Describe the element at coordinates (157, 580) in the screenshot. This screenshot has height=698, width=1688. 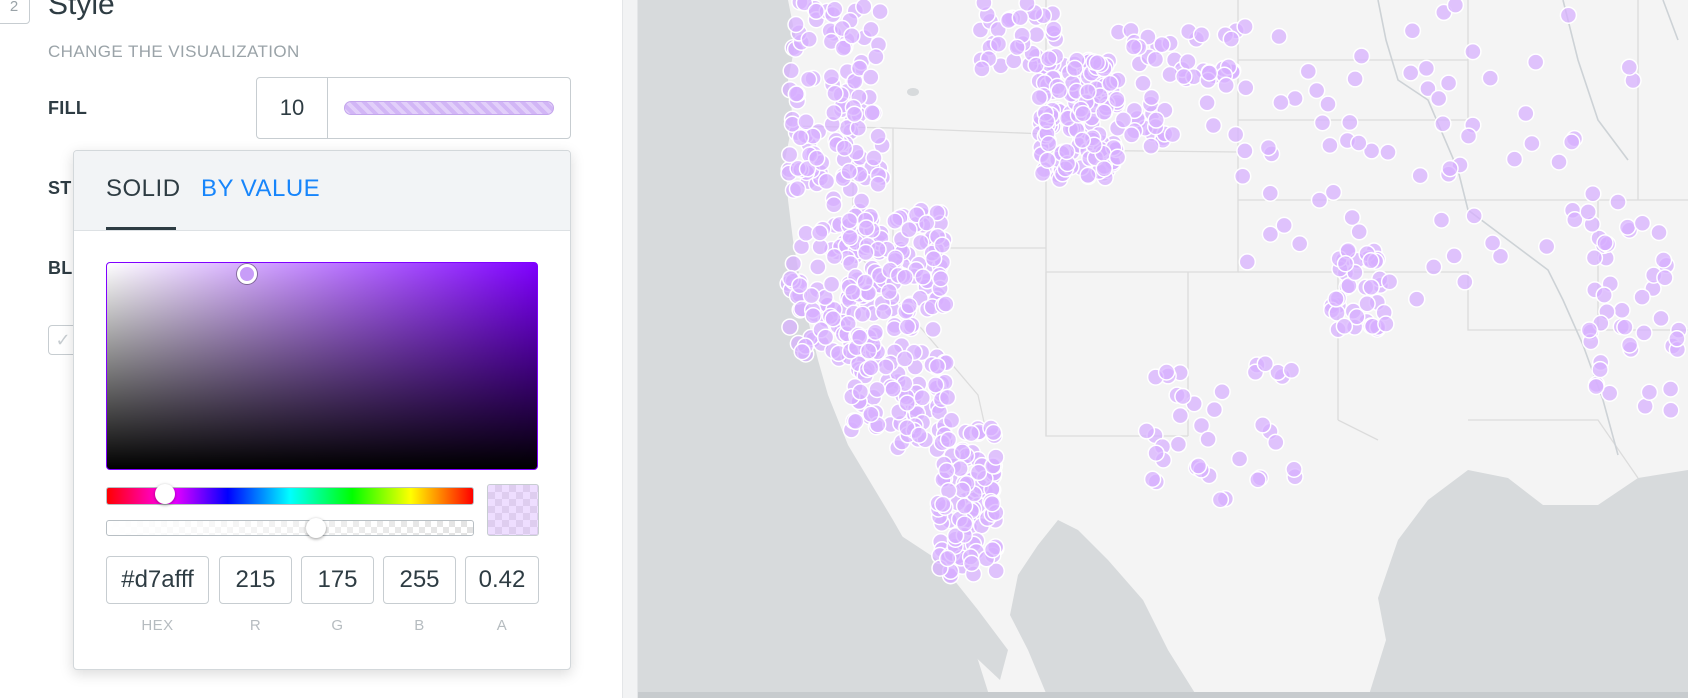
I see `hex-input: #d7afff` at that location.